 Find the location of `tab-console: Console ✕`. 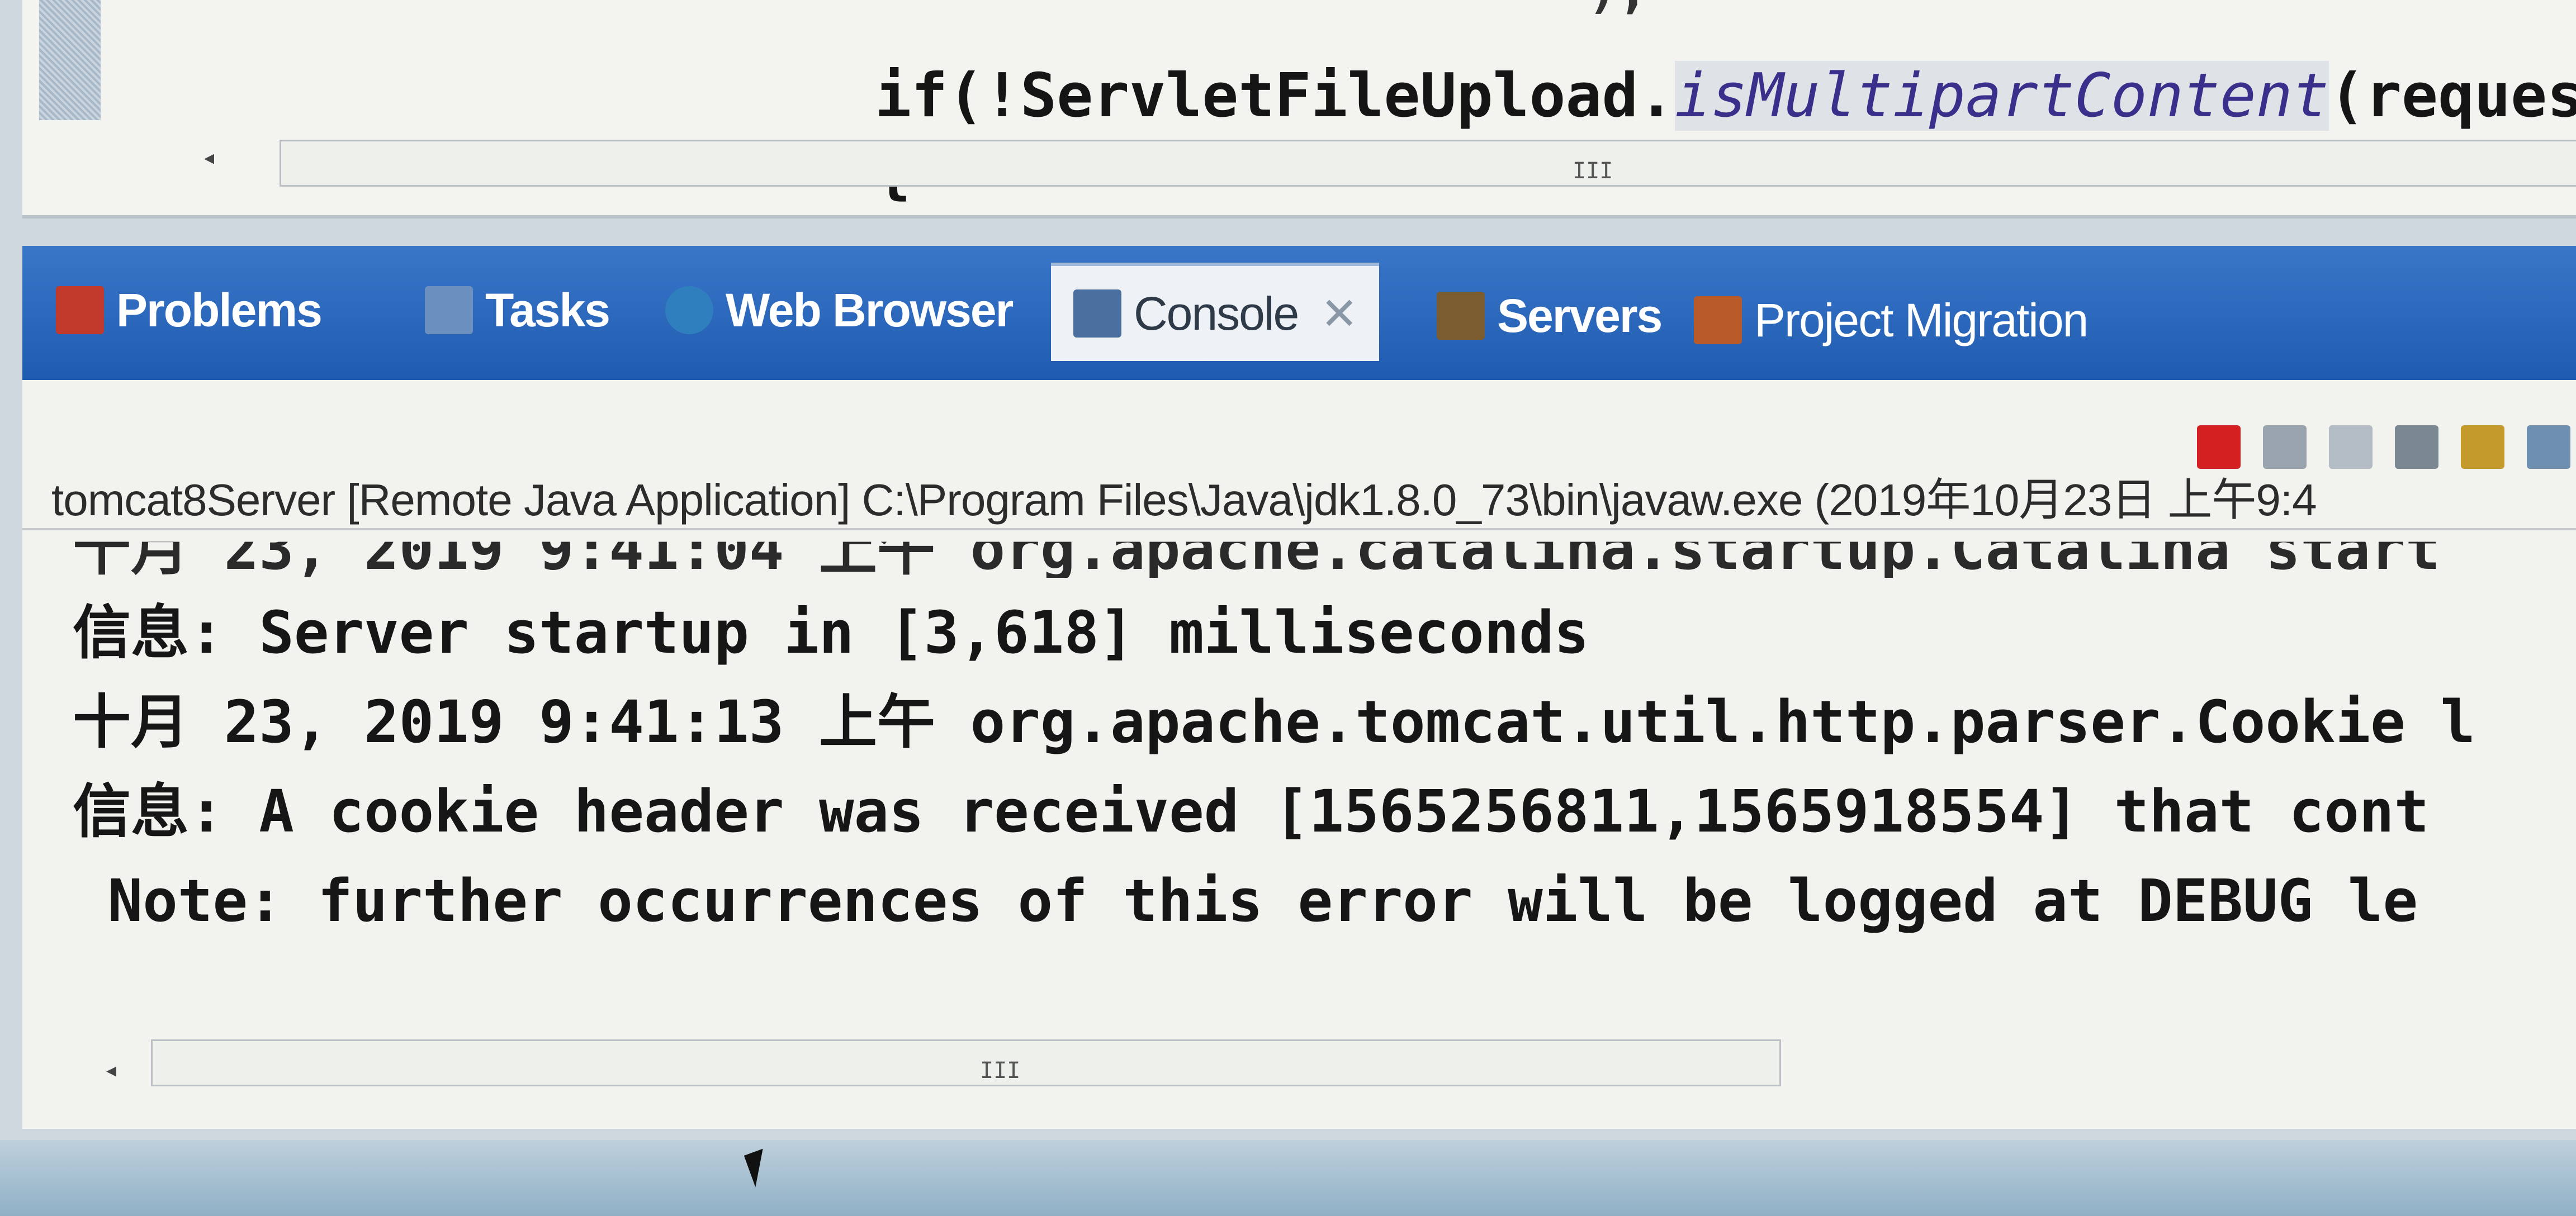

tab-console: Console ✕ is located at coordinates (1216, 312).